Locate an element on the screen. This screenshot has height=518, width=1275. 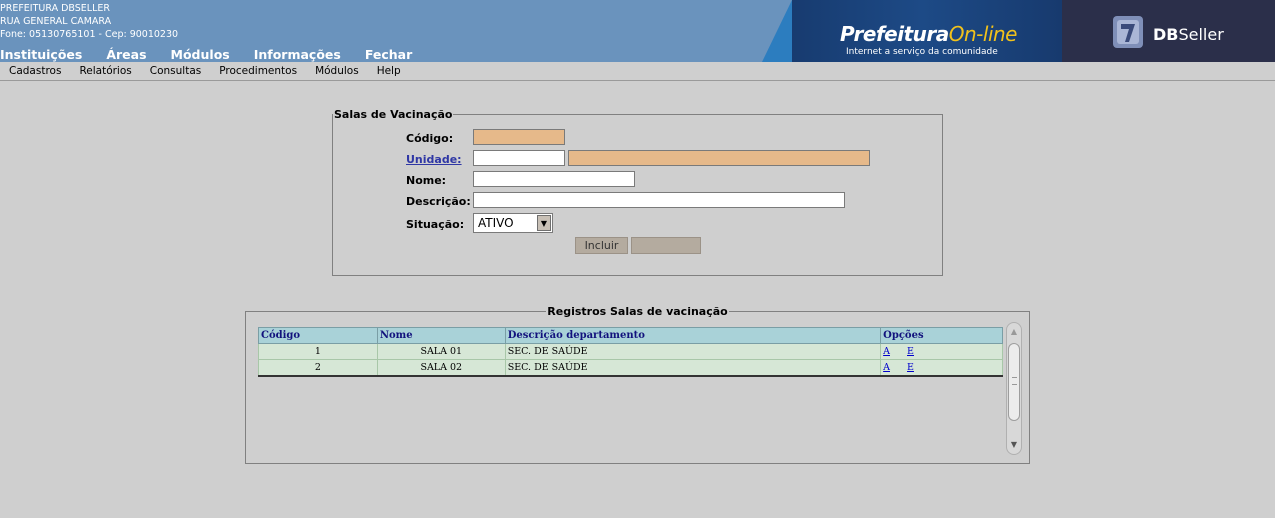
nav-informacoes: Informações is located at coordinates (297, 54).